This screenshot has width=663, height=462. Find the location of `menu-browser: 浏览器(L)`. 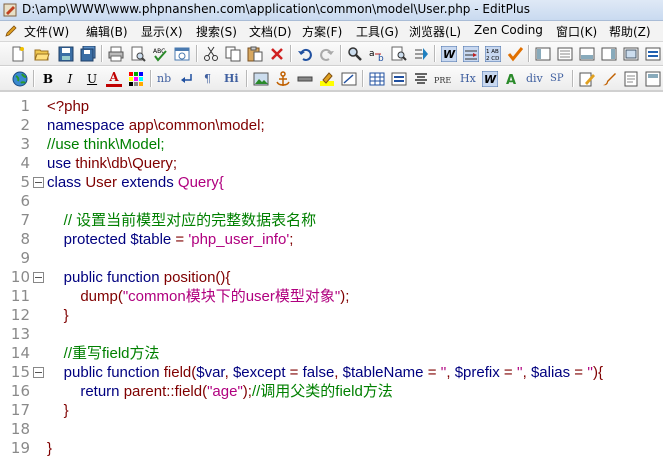

menu-browser: 浏览器(L) is located at coordinates (435, 31).